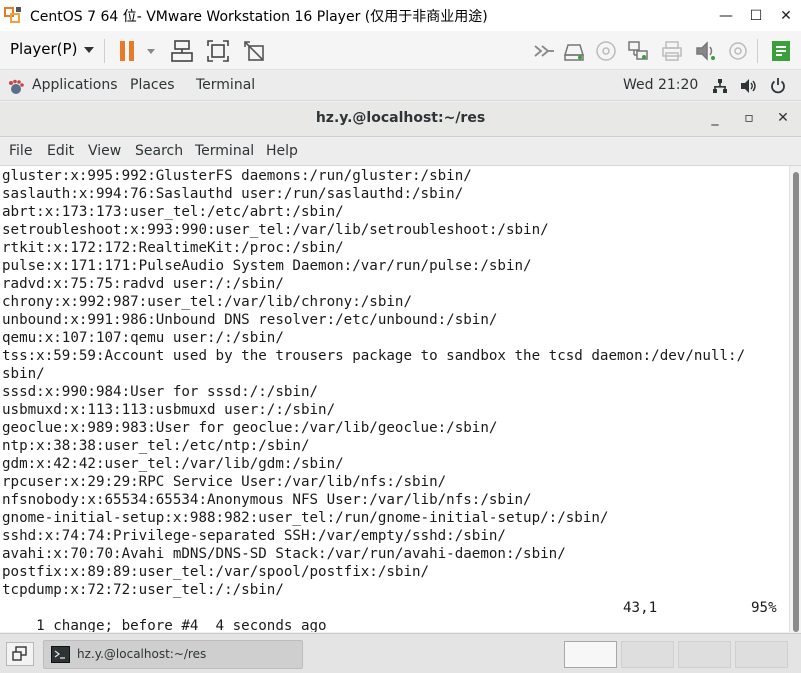 The width and height of the screenshot is (801, 673). Describe the element at coordinates (218, 51) in the screenshot. I see `fullscreen-icon` at that location.